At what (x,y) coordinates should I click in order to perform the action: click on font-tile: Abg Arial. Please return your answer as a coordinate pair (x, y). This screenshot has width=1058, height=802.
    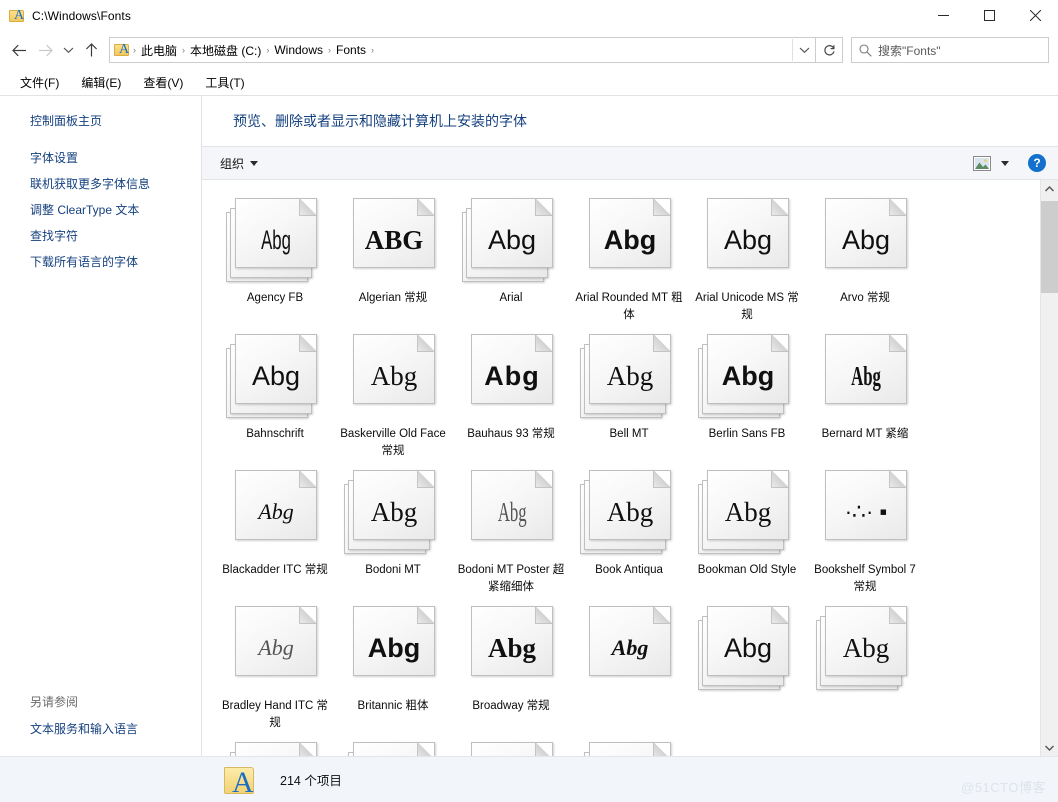
    Looking at the image, I should click on (511, 259).